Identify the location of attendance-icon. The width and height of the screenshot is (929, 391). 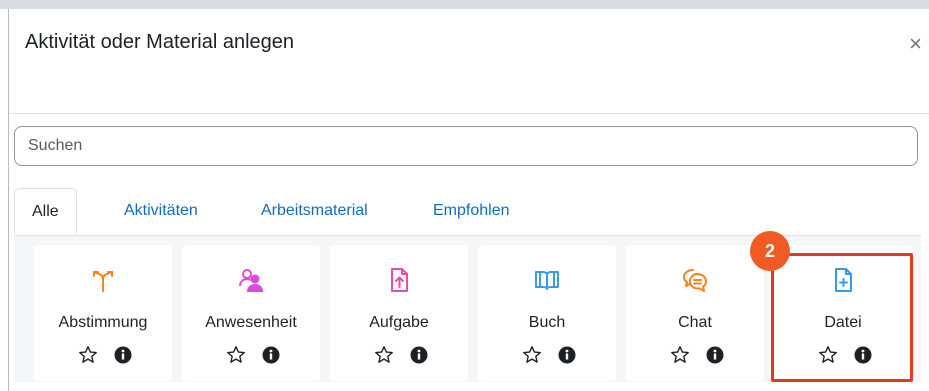
(251, 280).